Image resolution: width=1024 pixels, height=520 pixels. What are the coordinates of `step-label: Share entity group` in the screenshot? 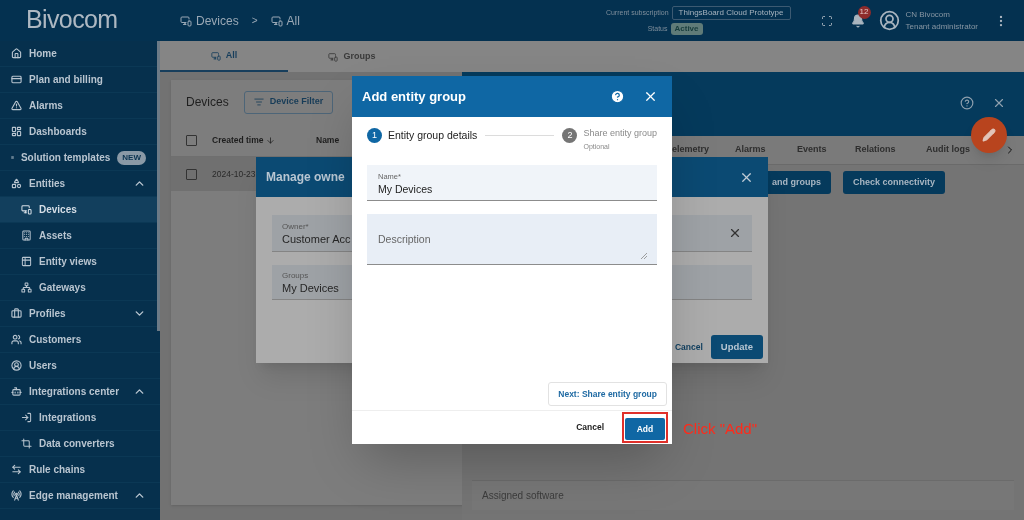 It's located at (620, 133).